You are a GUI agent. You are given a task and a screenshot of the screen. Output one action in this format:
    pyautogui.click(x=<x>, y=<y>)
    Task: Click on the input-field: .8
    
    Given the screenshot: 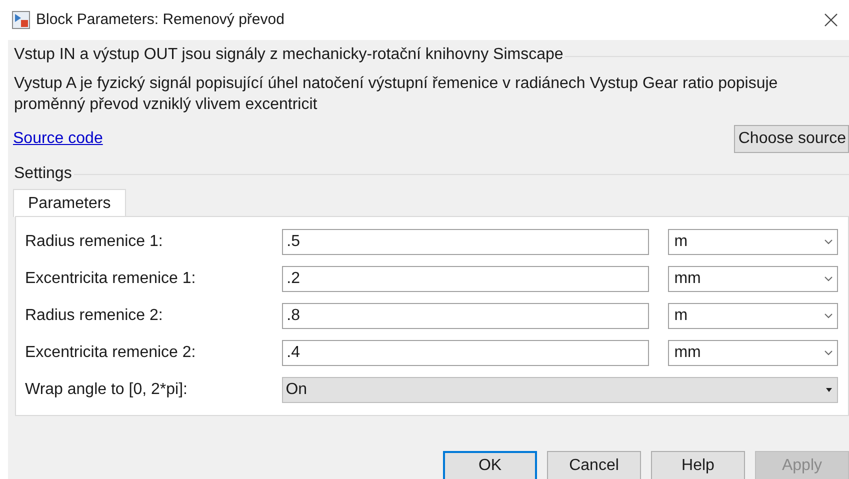 What is the action you would take?
    pyautogui.click(x=466, y=316)
    